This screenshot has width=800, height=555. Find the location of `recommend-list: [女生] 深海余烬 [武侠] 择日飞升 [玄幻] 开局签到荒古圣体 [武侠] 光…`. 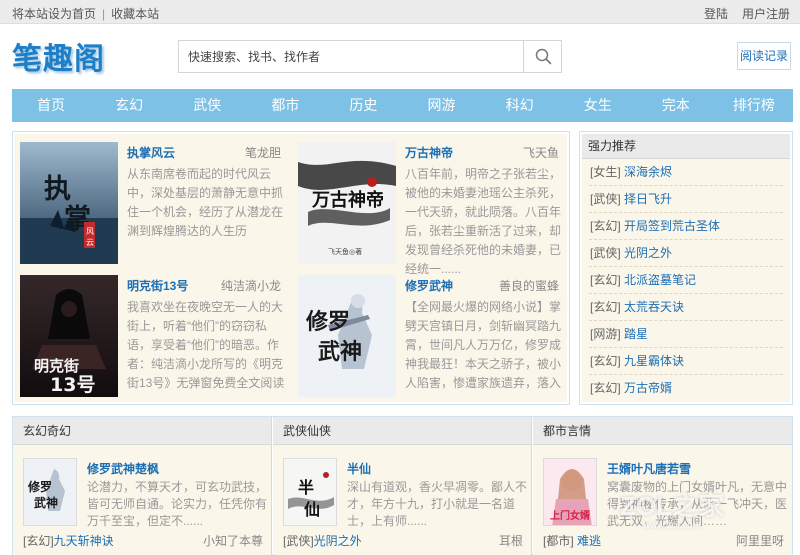

recommend-list: [女生] 深海余烬 [武侠] 择日飞升 [玄幻] 开局签到荒古圣体 [武侠] 光… is located at coordinates (686, 280).